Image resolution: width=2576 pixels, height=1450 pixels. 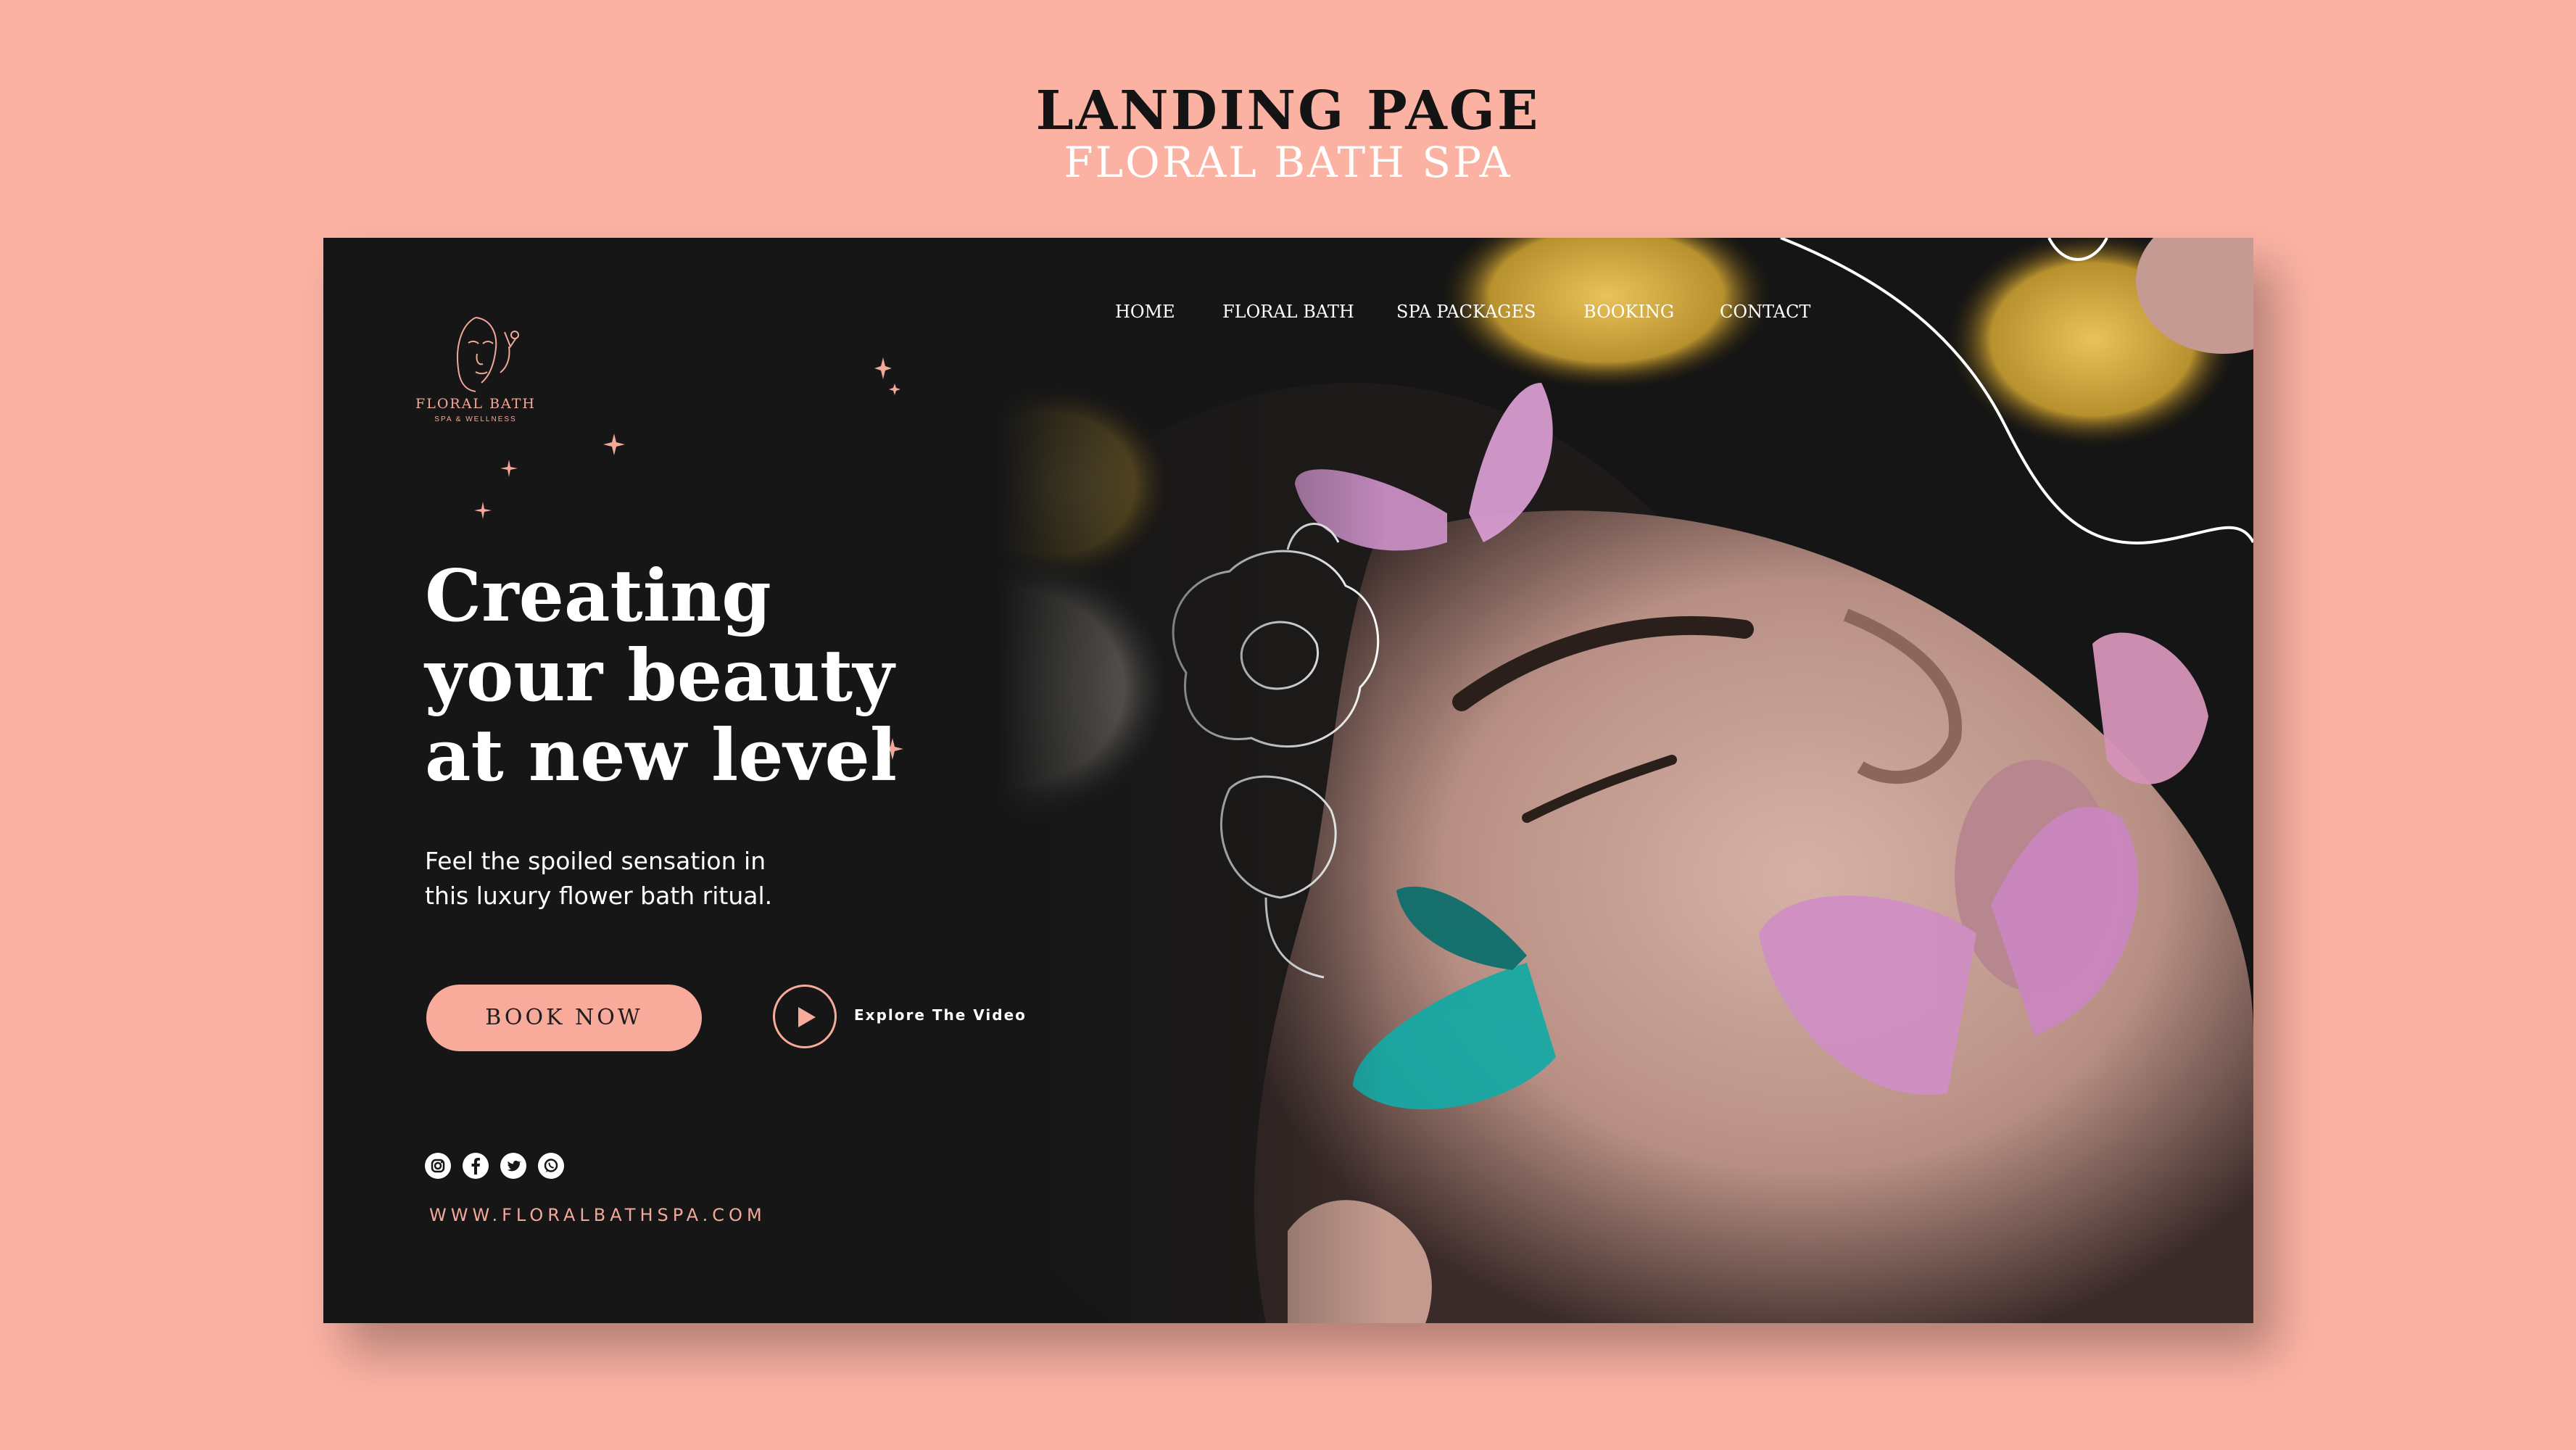 I want to click on instagram-icon, so click(x=438, y=1166).